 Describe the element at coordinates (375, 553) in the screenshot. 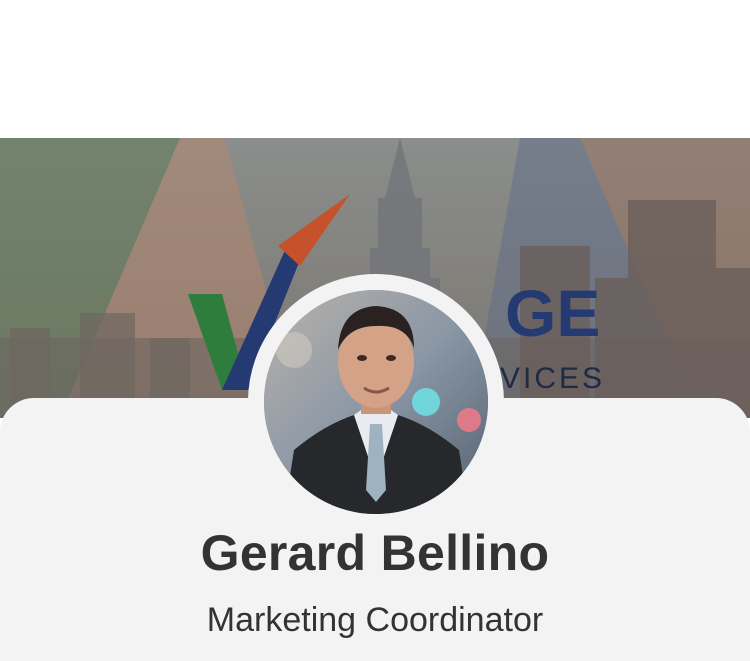

I see `profile-name: Gerard Bellino` at that location.